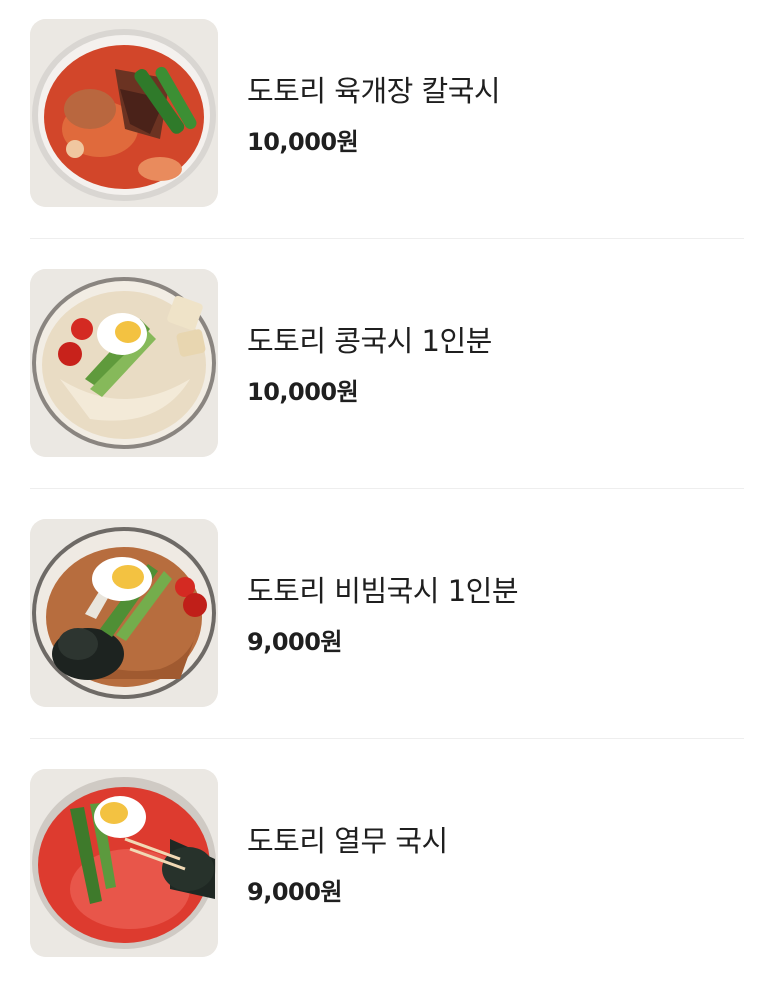 The image size is (773, 1000). I want to click on menu-item-name: 도토리 비빔국시 1인분, so click(383, 591).